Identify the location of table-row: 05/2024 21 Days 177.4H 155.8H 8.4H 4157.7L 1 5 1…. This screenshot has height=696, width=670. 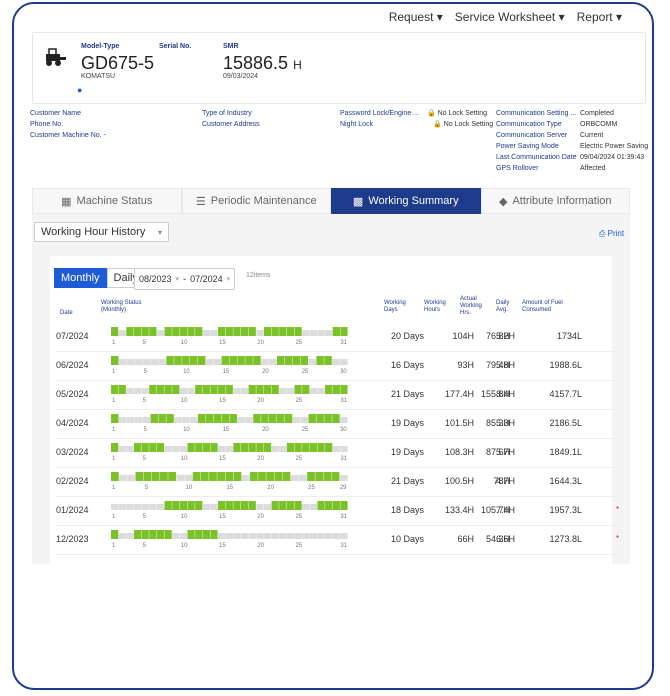
(336, 395).